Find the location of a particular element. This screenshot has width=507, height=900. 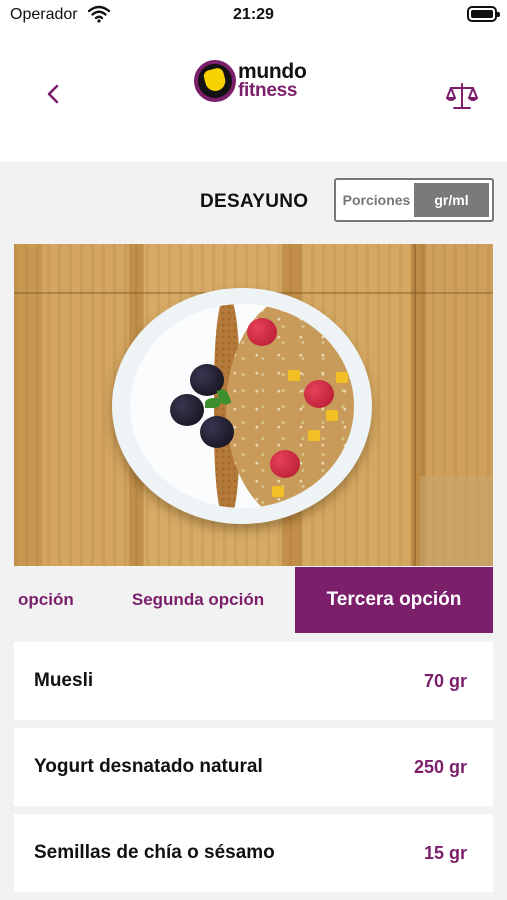

ingredient-row: Semillas de chía o sésamo 15 gr is located at coordinates (253, 853).